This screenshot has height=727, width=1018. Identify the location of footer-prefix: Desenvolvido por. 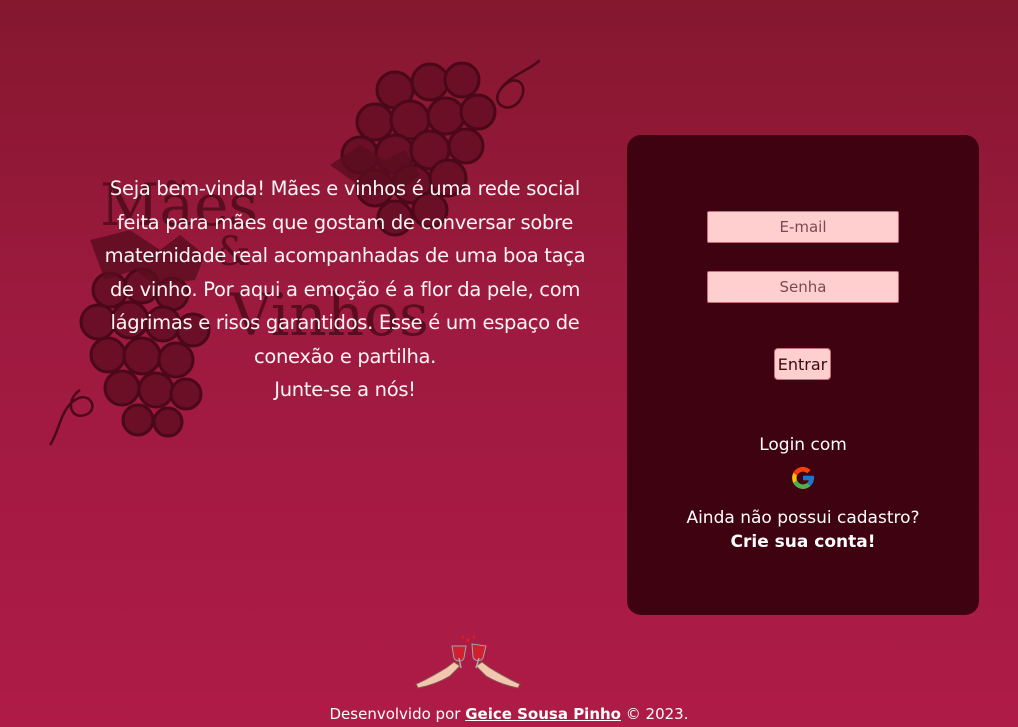
(395, 714).